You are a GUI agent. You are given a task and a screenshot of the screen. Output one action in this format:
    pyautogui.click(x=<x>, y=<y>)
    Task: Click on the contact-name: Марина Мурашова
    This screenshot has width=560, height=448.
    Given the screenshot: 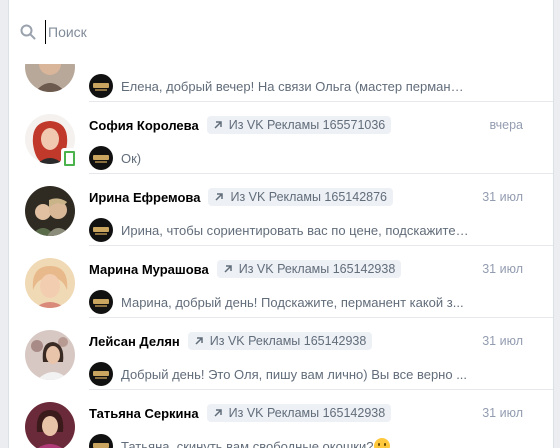 What is the action you would take?
    pyautogui.click(x=149, y=269)
    